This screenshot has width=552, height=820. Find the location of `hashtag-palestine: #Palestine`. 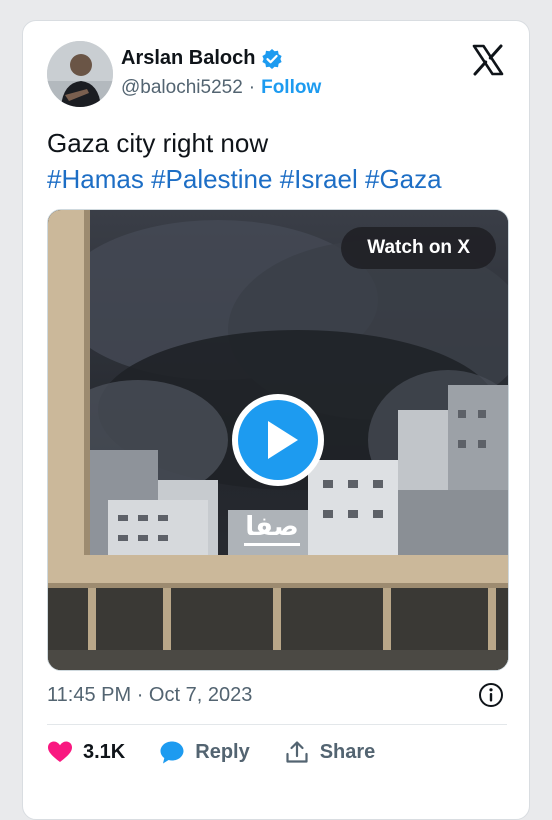

hashtag-palestine: #Palestine is located at coordinates (211, 179).